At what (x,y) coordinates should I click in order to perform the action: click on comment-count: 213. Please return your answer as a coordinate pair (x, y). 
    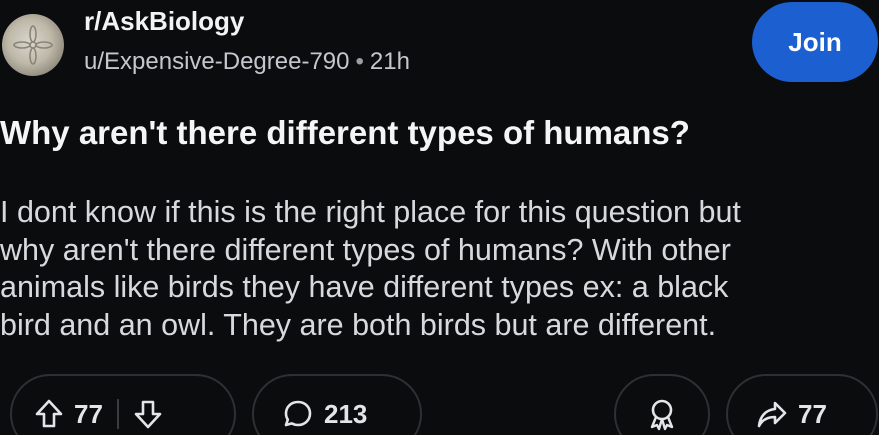
    Looking at the image, I should click on (346, 413).